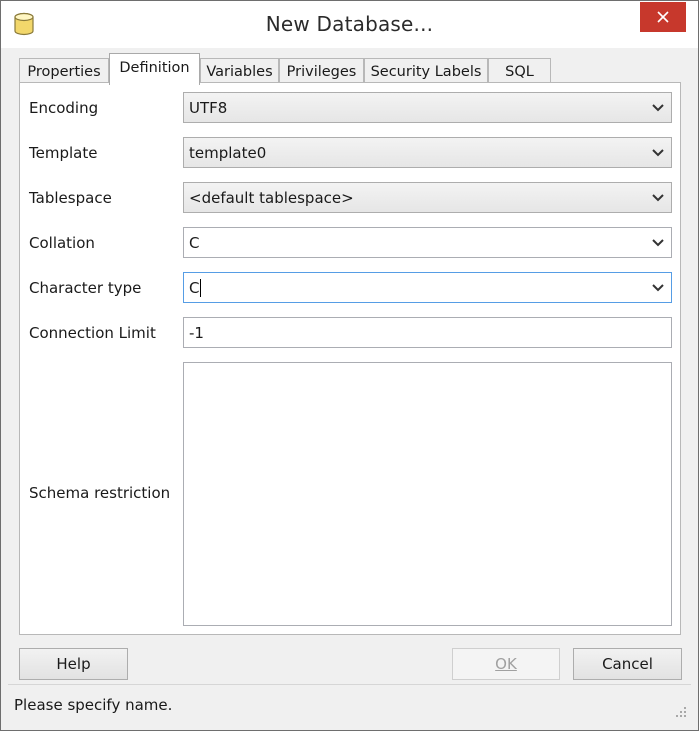 This screenshot has height=731, width=699. What do you see at coordinates (93, 705) in the screenshot?
I see `status-message: Please specify name.` at bounding box center [93, 705].